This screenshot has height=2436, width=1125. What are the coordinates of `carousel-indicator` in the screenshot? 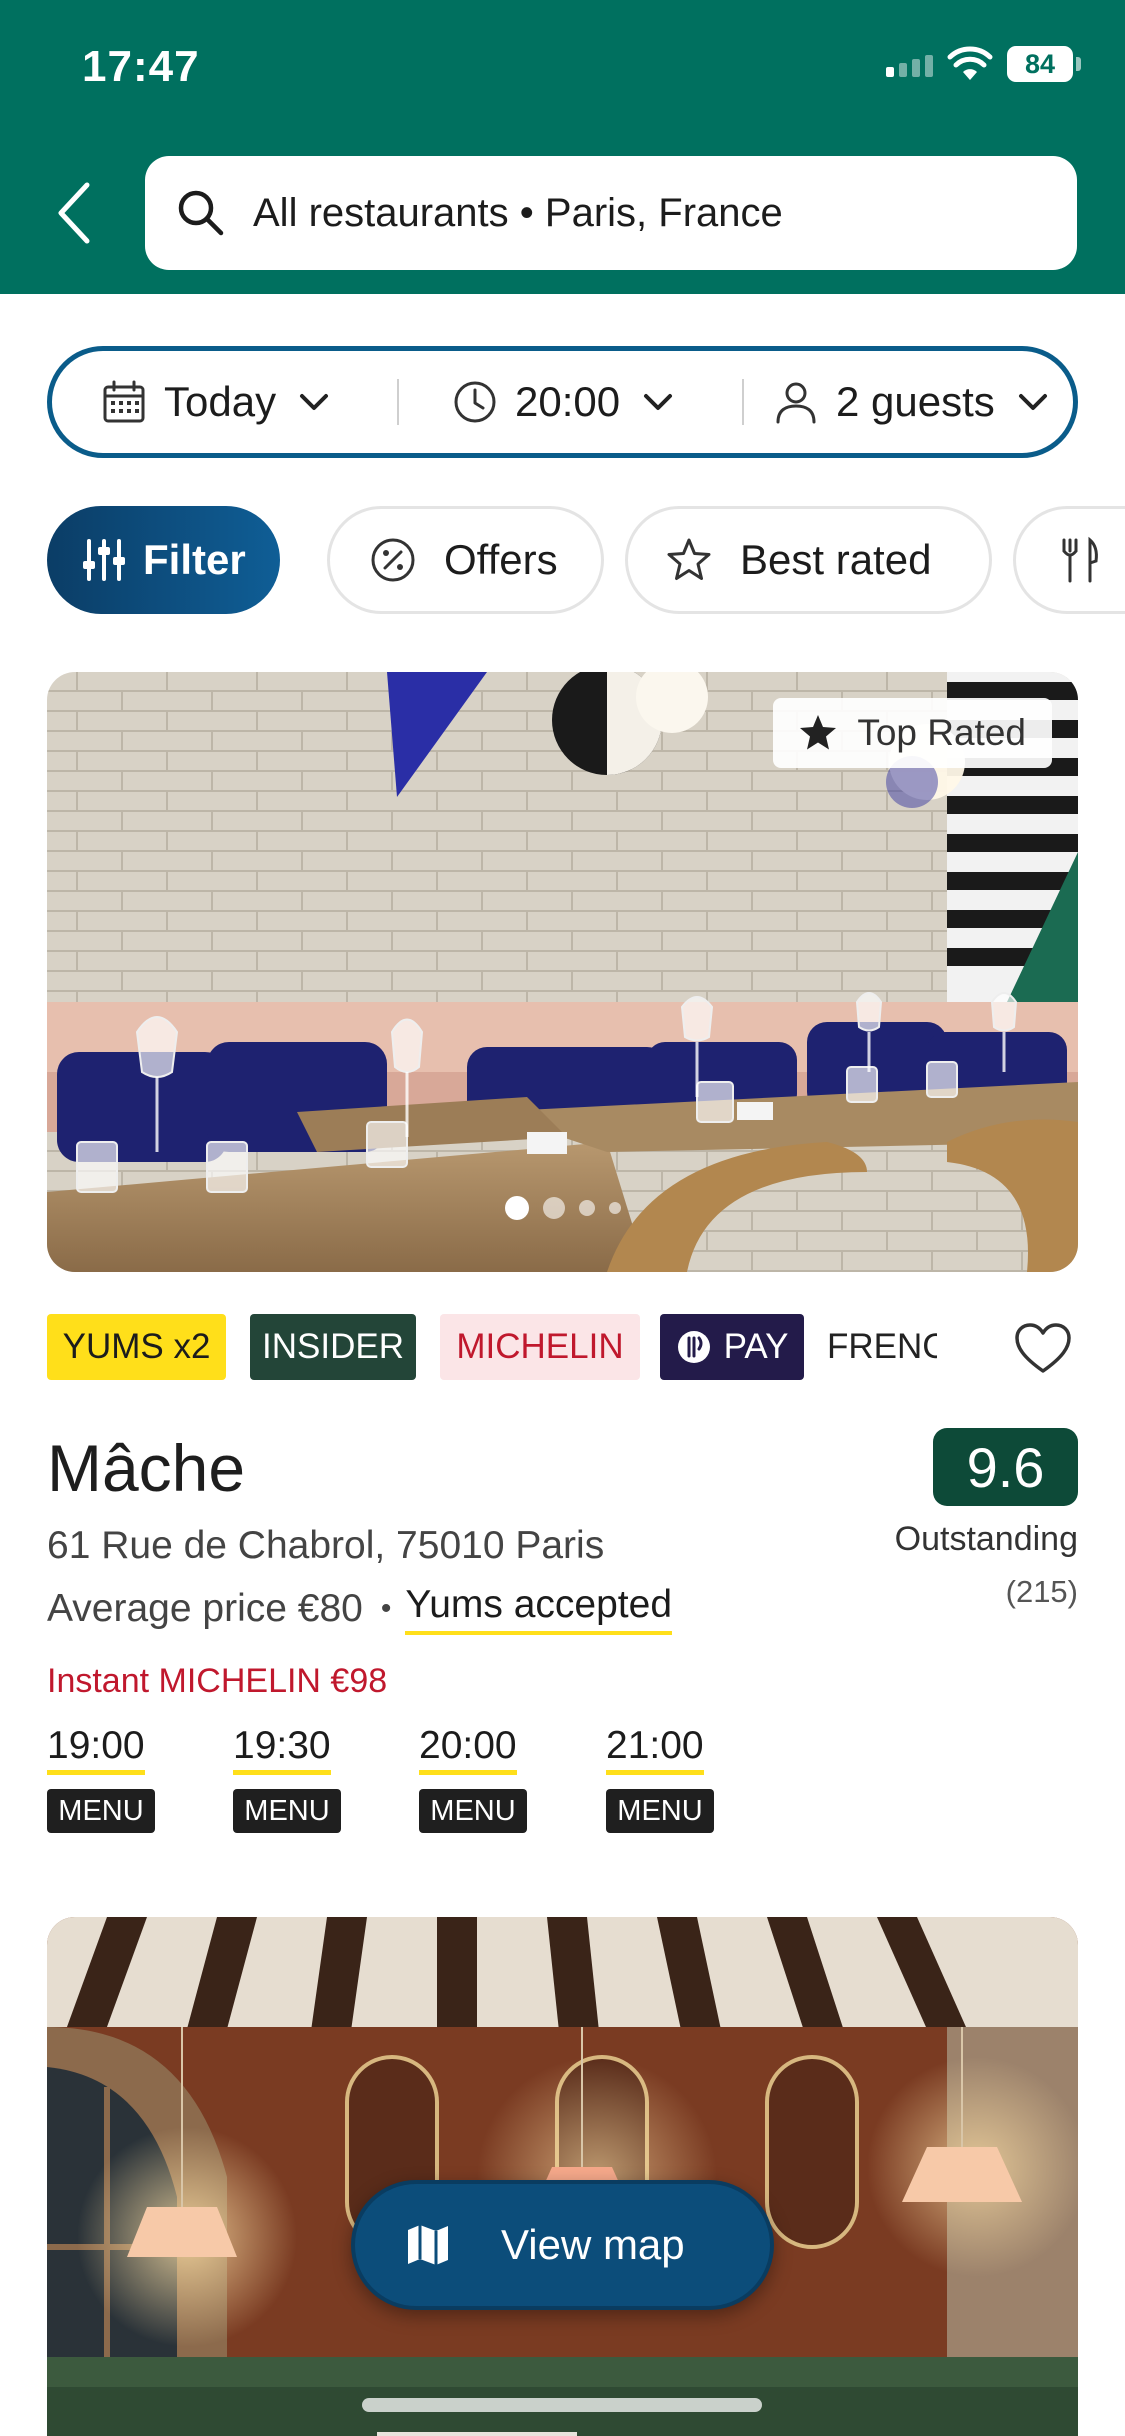 It's located at (562, 1208).